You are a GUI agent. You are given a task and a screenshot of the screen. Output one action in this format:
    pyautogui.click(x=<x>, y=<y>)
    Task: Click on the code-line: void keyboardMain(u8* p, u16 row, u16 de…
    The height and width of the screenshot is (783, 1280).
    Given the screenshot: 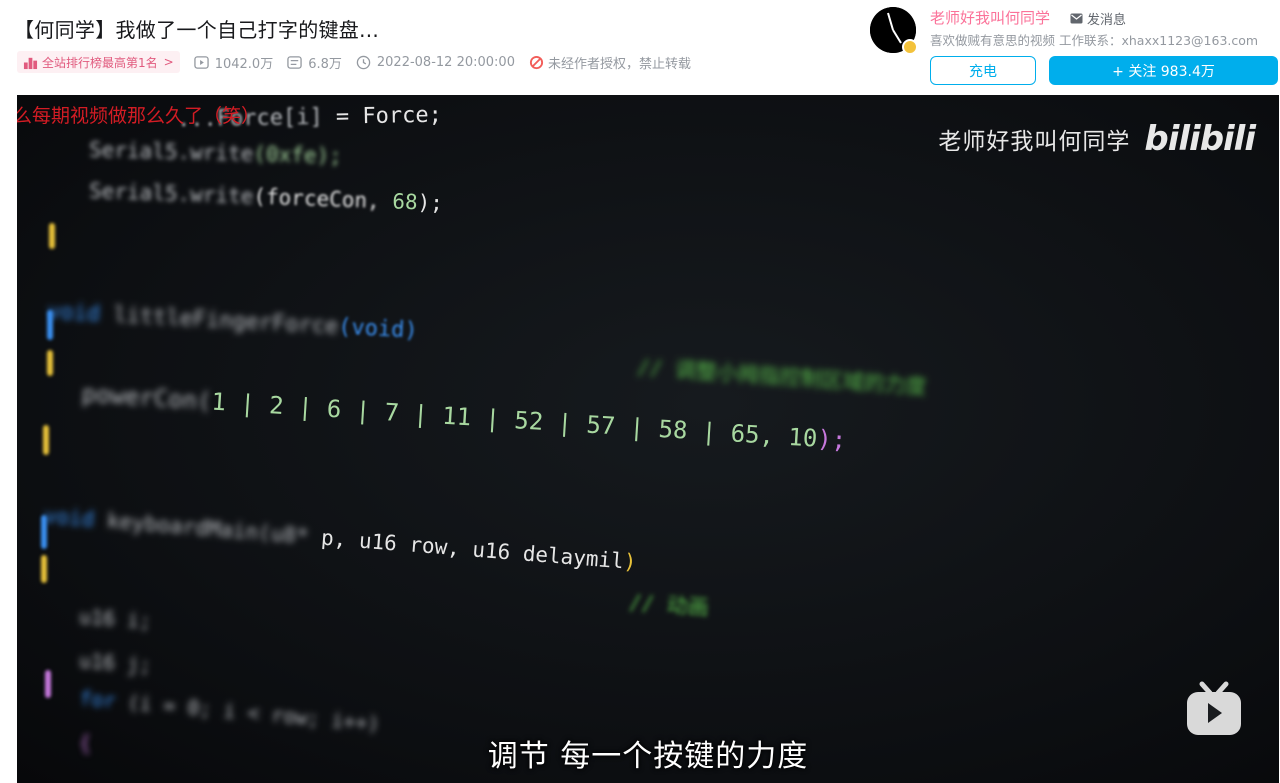 What is the action you would take?
    pyautogui.click(x=340, y=539)
    